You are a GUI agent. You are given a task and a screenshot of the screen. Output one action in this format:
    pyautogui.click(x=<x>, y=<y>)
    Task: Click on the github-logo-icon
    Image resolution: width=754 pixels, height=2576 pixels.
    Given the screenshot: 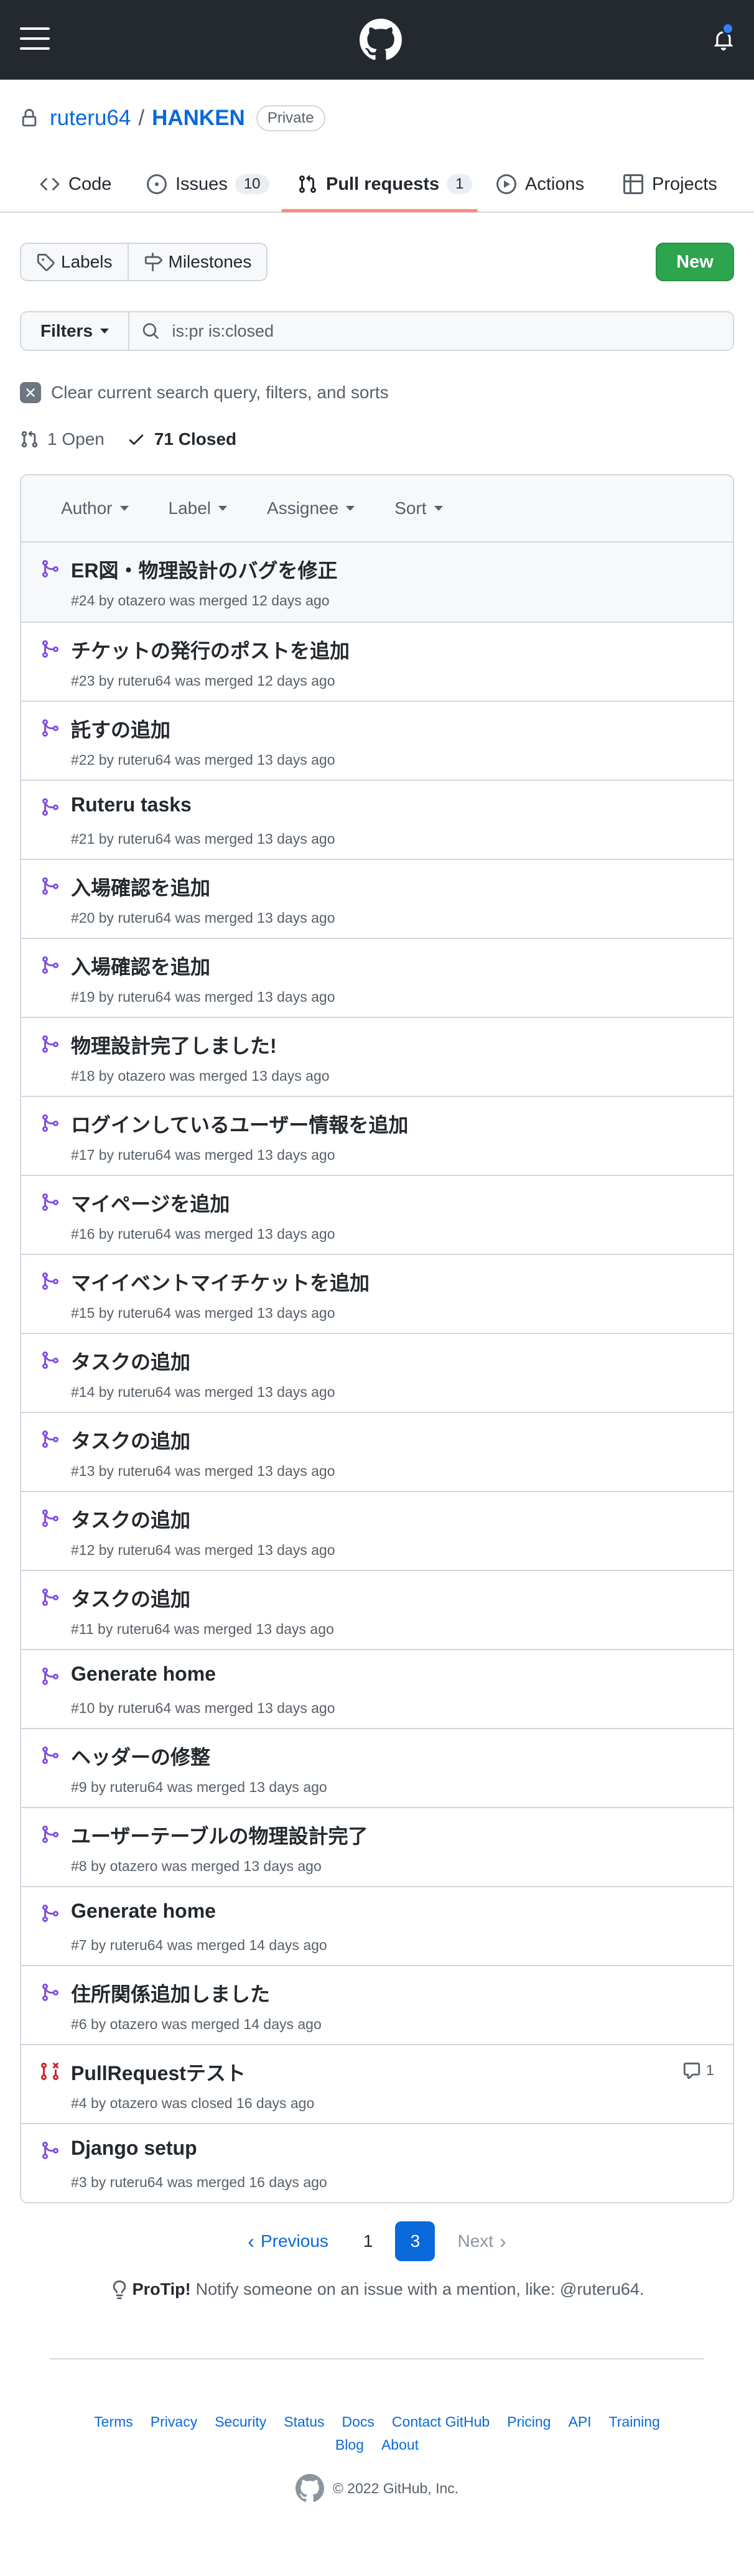 What is the action you would take?
    pyautogui.click(x=381, y=40)
    